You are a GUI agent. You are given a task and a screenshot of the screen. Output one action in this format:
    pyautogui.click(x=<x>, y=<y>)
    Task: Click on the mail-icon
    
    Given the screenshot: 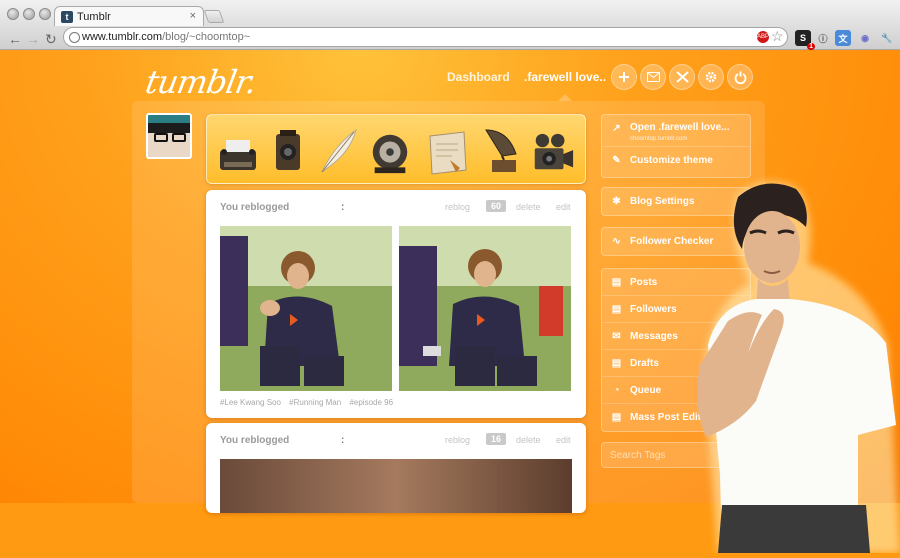 What is the action you would take?
    pyautogui.click(x=653, y=77)
    